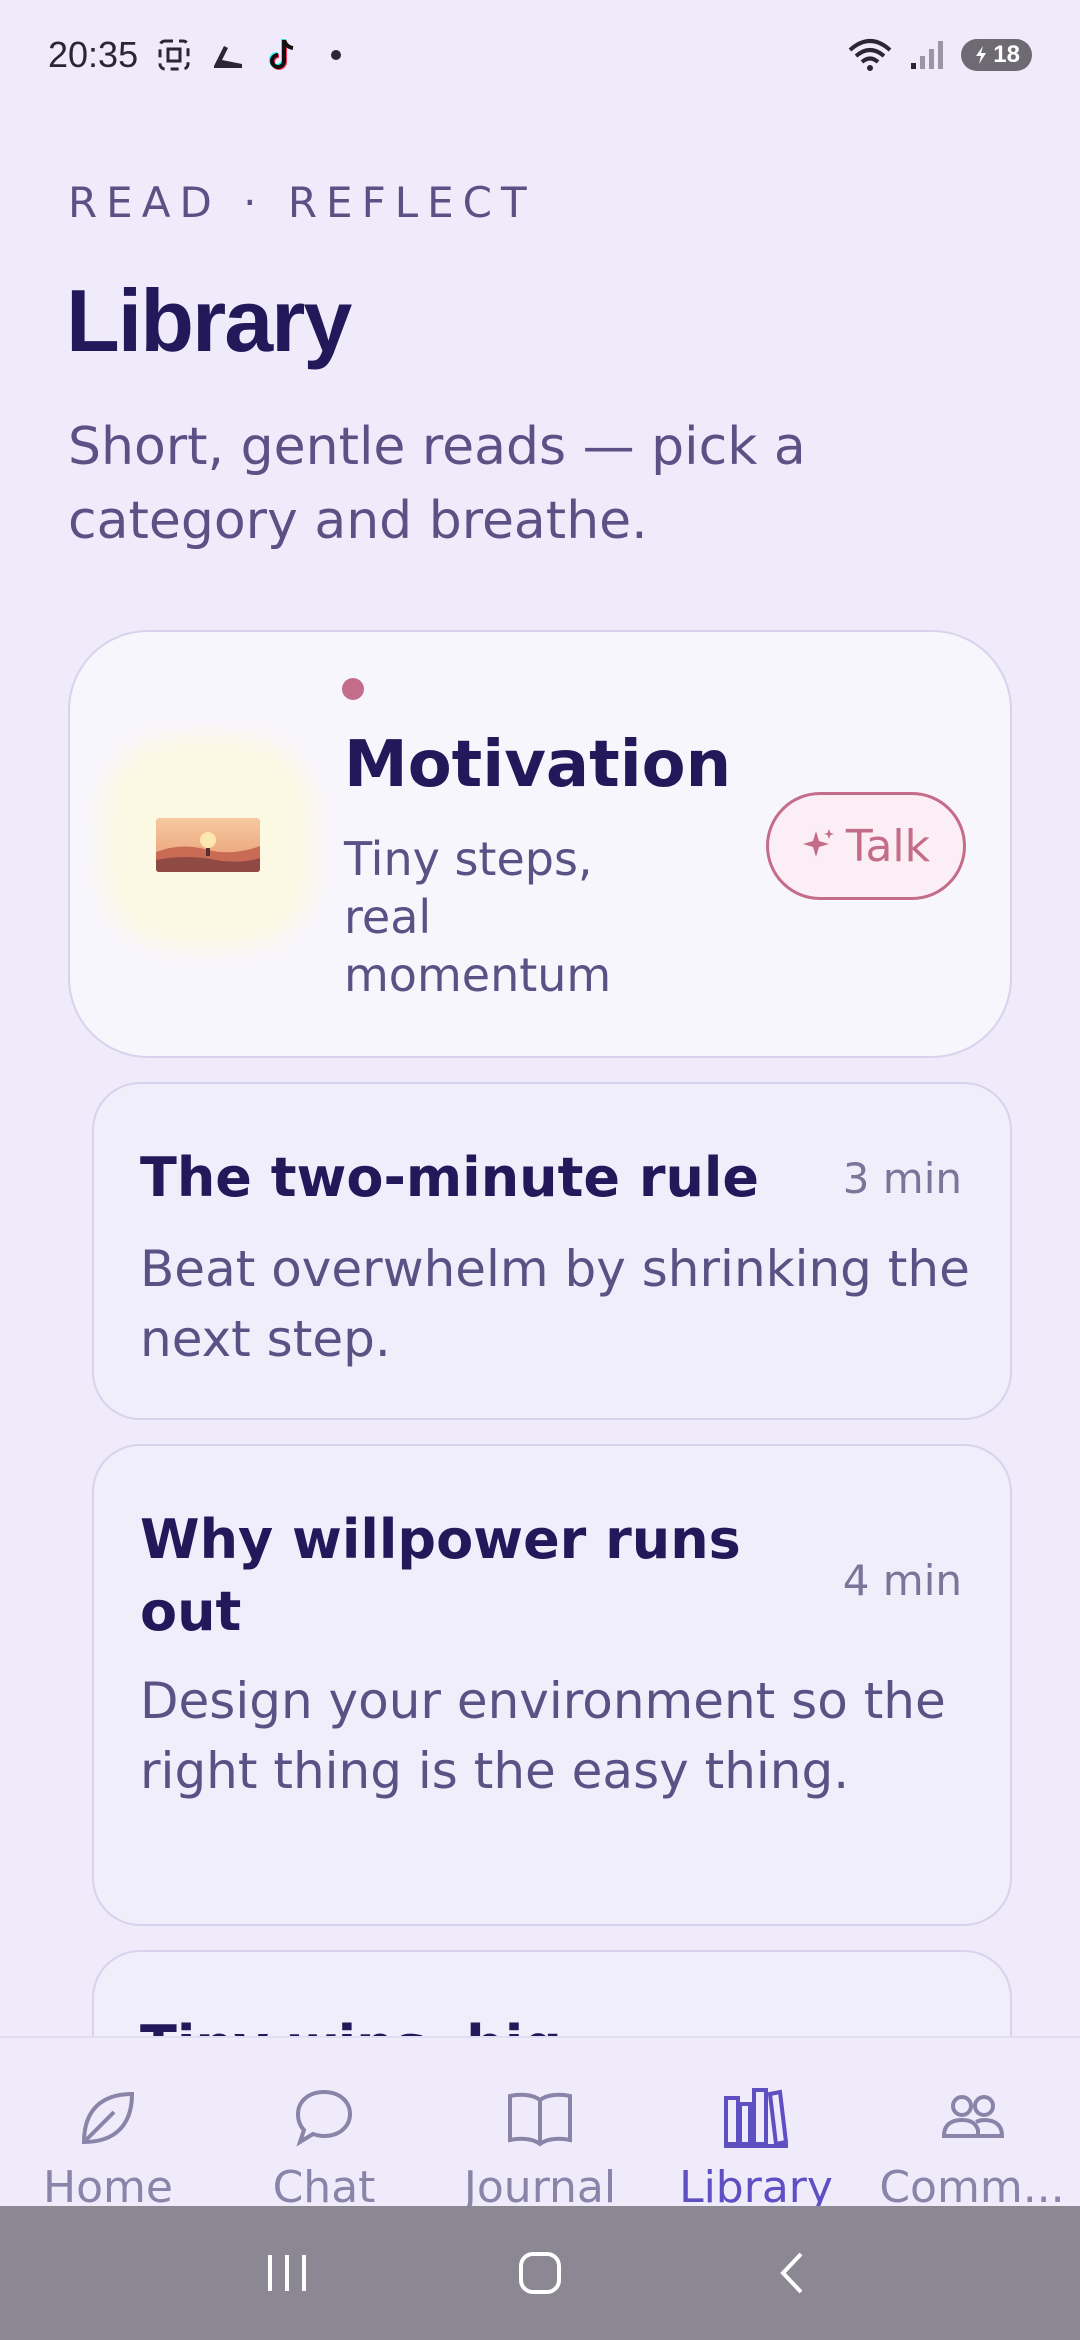 The height and width of the screenshot is (2340, 1080). Describe the element at coordinates (324, 2118) in the screenshot. I see `chat-bubble-icon` at that location.